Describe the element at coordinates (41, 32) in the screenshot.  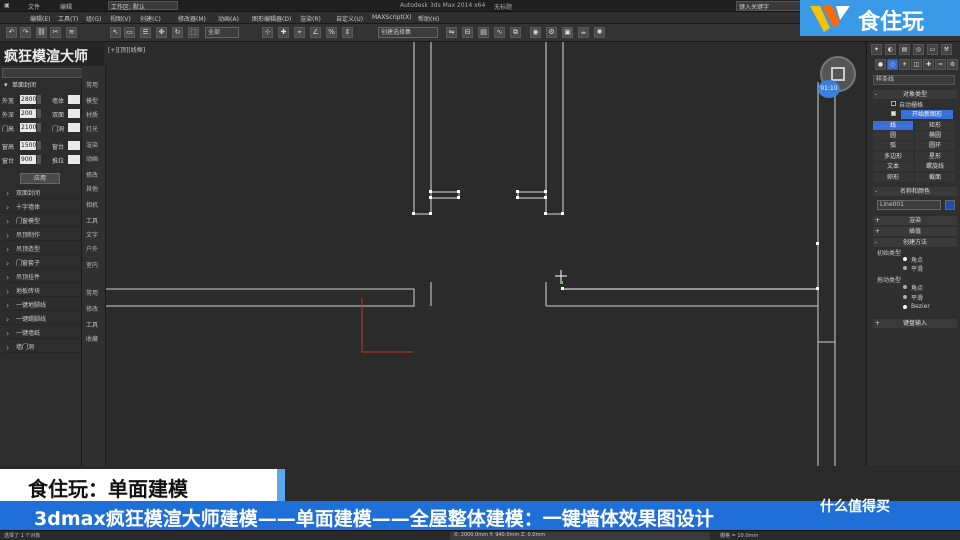
I see `link-icon: ⛓` at that location.